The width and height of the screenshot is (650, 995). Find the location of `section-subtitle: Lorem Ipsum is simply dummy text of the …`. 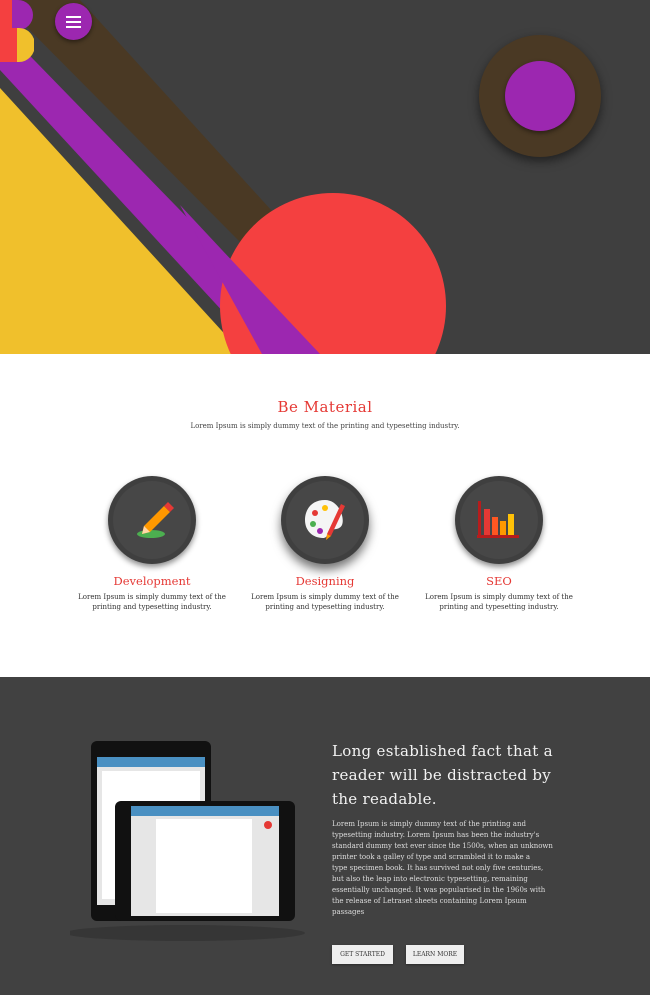

section-subtitle: Lorem Ipsum is simply dummy text of the … is located at coordinates (325, 426).